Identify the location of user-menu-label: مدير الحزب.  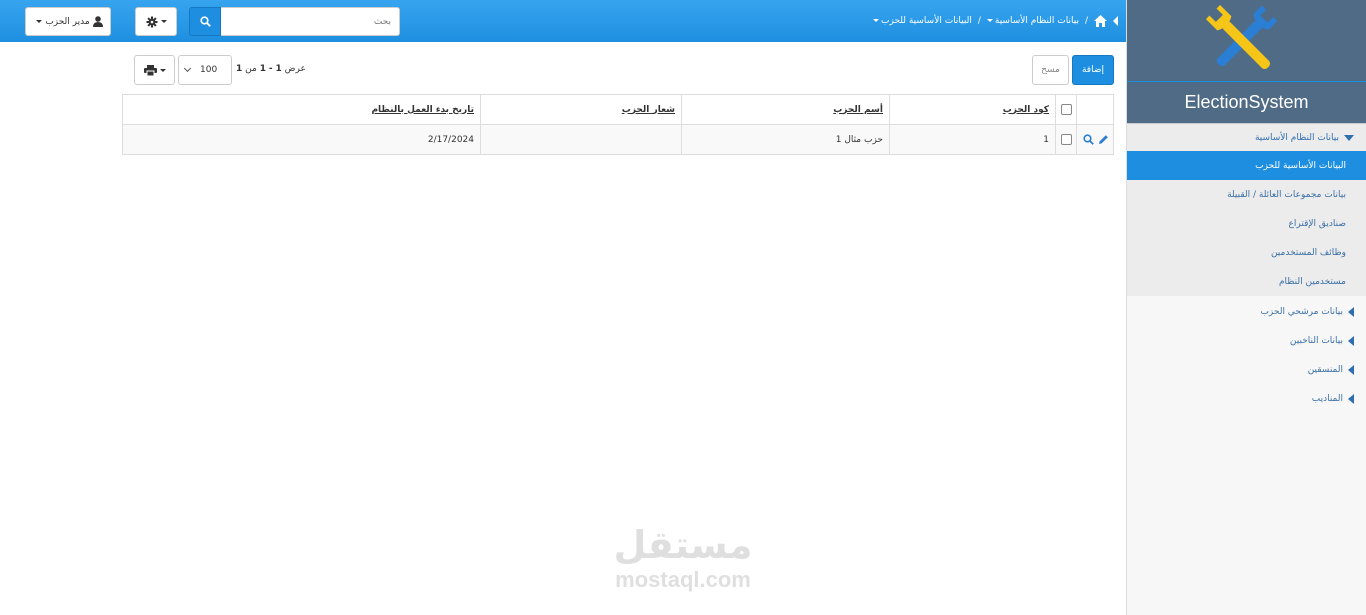
(67, 21).